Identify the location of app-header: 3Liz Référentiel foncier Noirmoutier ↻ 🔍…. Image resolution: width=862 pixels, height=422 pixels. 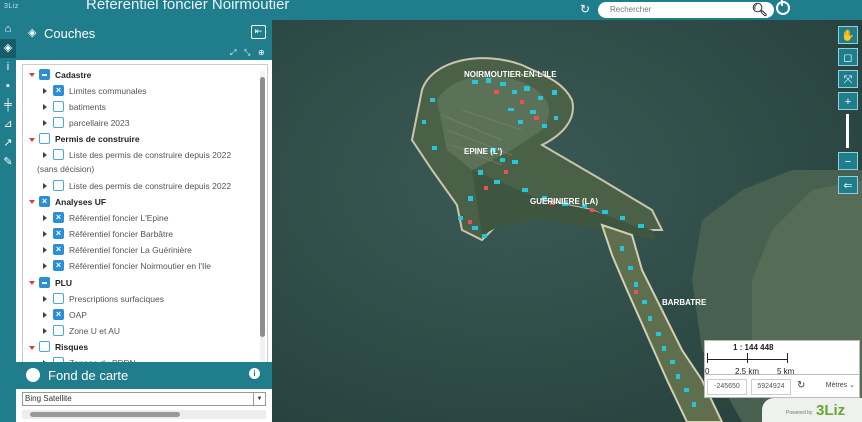
(431, 10).